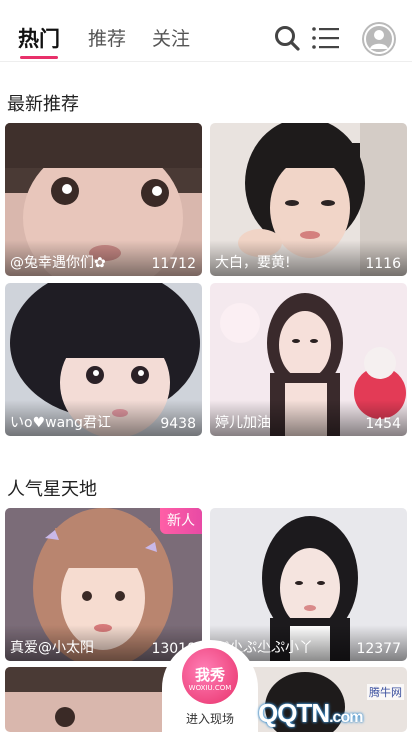 The width and height of the screenshot is (412, 732). I want to click on tab-follow: 关注, so click(171, 37).